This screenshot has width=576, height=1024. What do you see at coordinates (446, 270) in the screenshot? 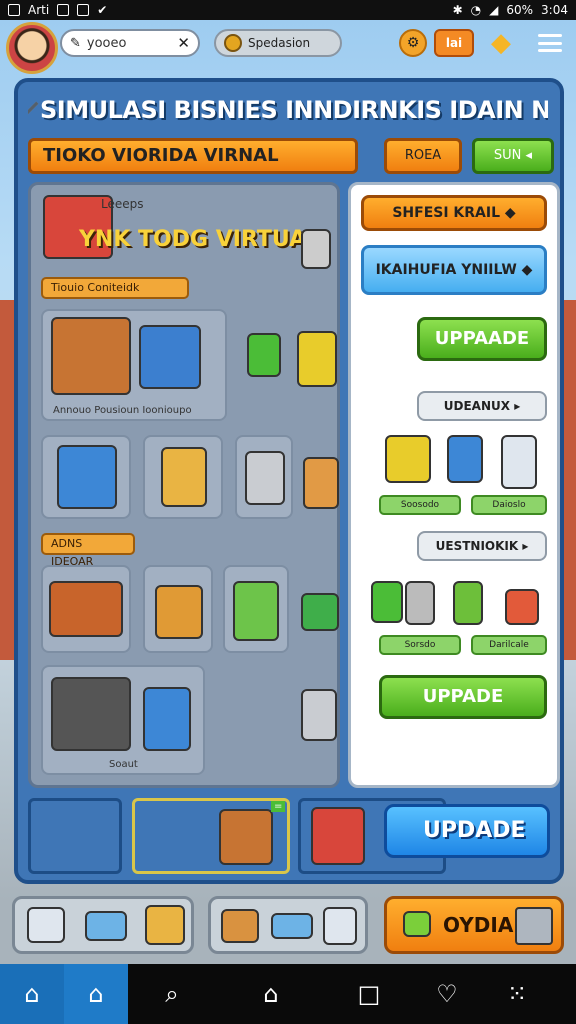
I see `right-button-2-label: IKAIHUFIA YNIILW` at bounding box center [446, 270].